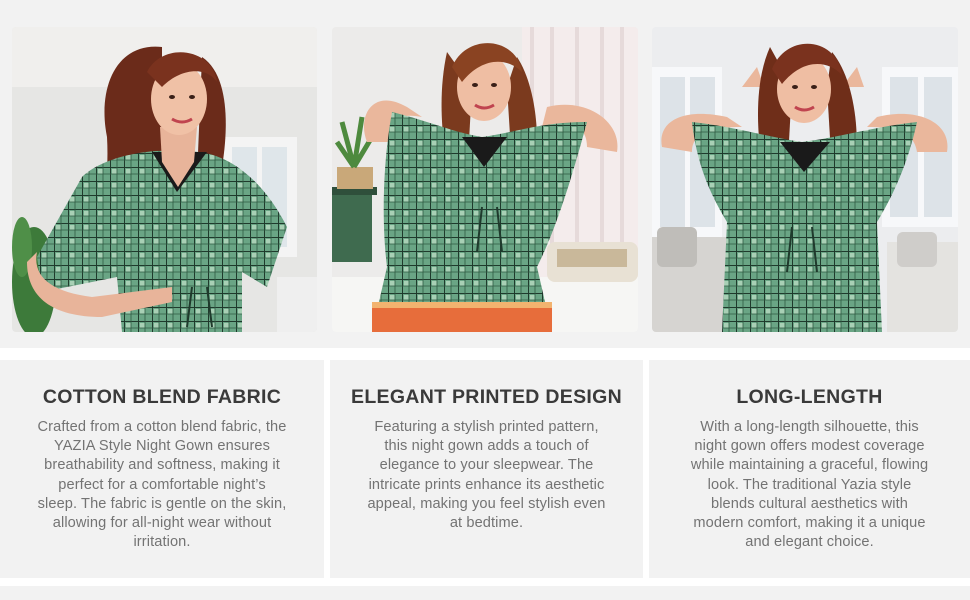 Image resolution: width=970 pixels, height=600 pixels. Describe the element at coordinates (162, 427) in the screenshot. I see `description-line: Crafted from a cotton blend fabric, the` at that location.